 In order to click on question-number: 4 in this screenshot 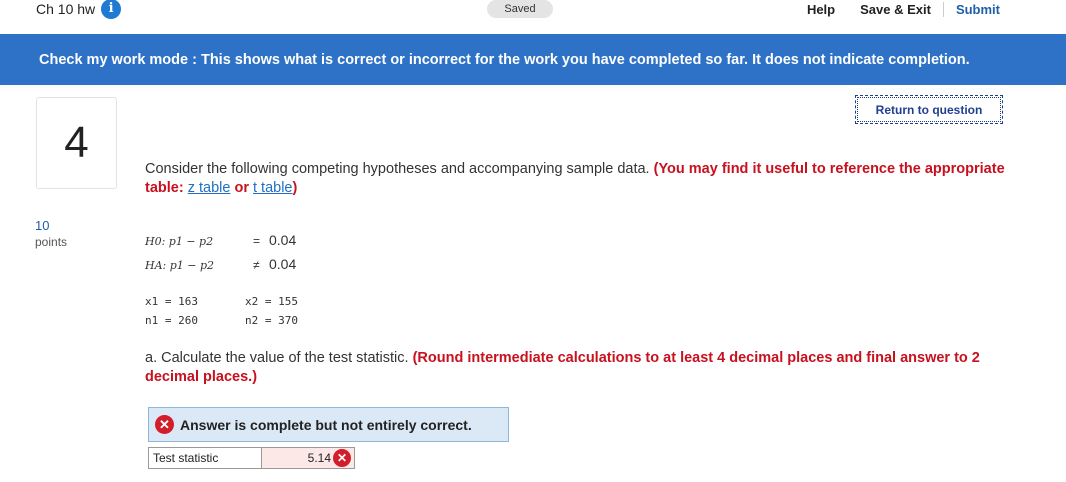, I will do `click(76, 143)`.